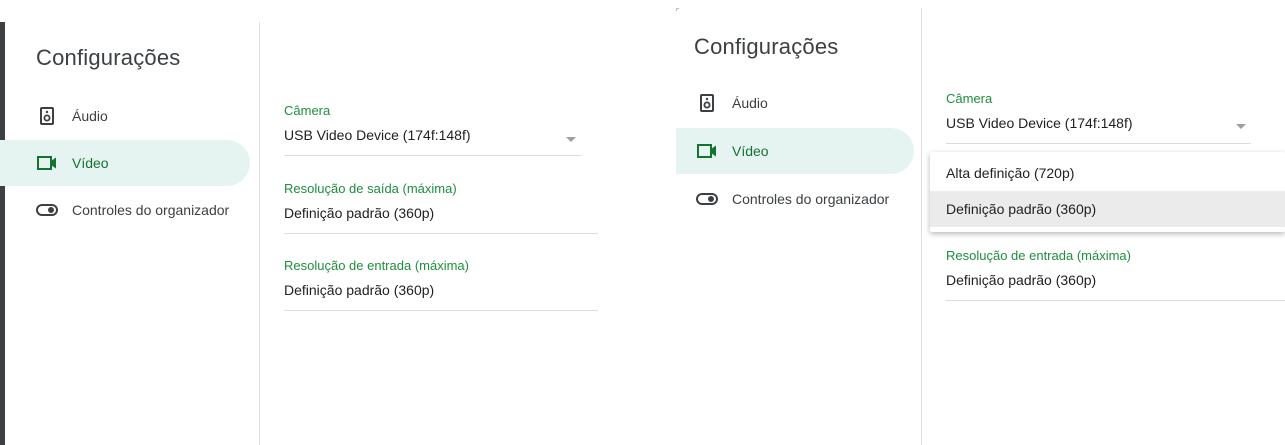 The width and height of the screenshot is (1285, 445). What do you see at coordinates (370, 188) in the screenshot?
I see `field-label: Resolução de saída (máxima)` at bounding box center [370, 188].